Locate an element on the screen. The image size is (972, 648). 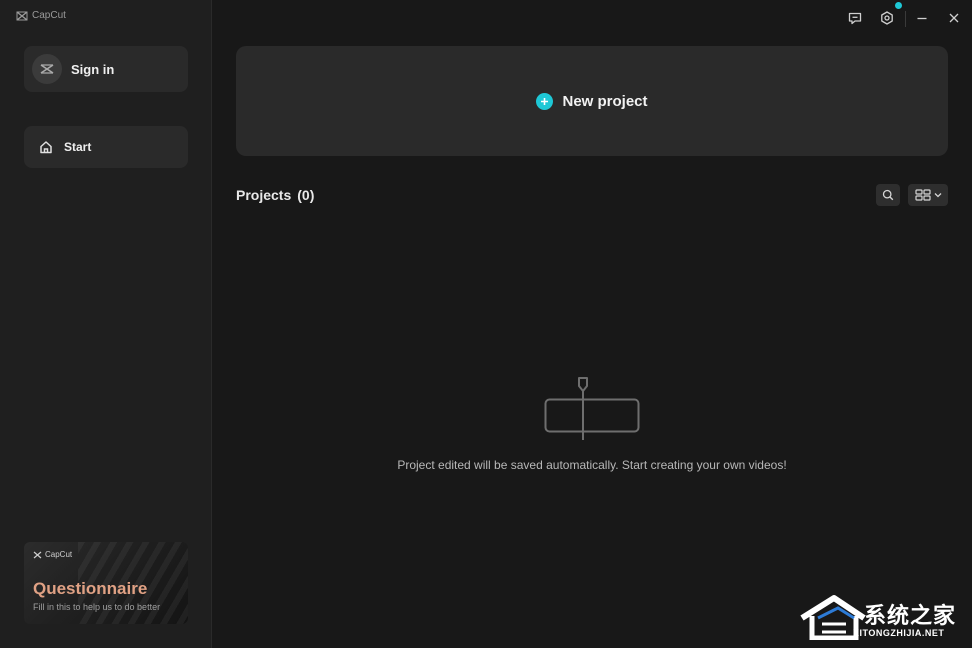
plus-icon is located at coordinates (545, 101).